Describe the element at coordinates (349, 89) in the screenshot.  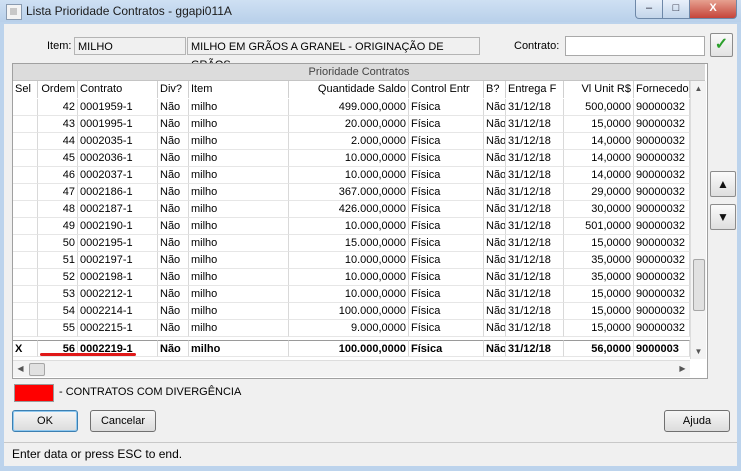
I see `column-header-quantidade-saldo: Quantidade Saldo` at that location.